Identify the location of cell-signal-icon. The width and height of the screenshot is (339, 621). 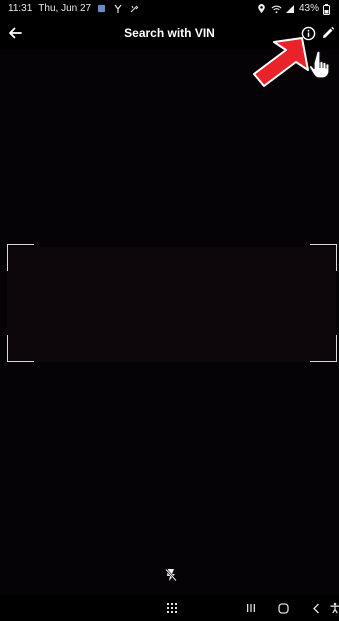
(290, 9).